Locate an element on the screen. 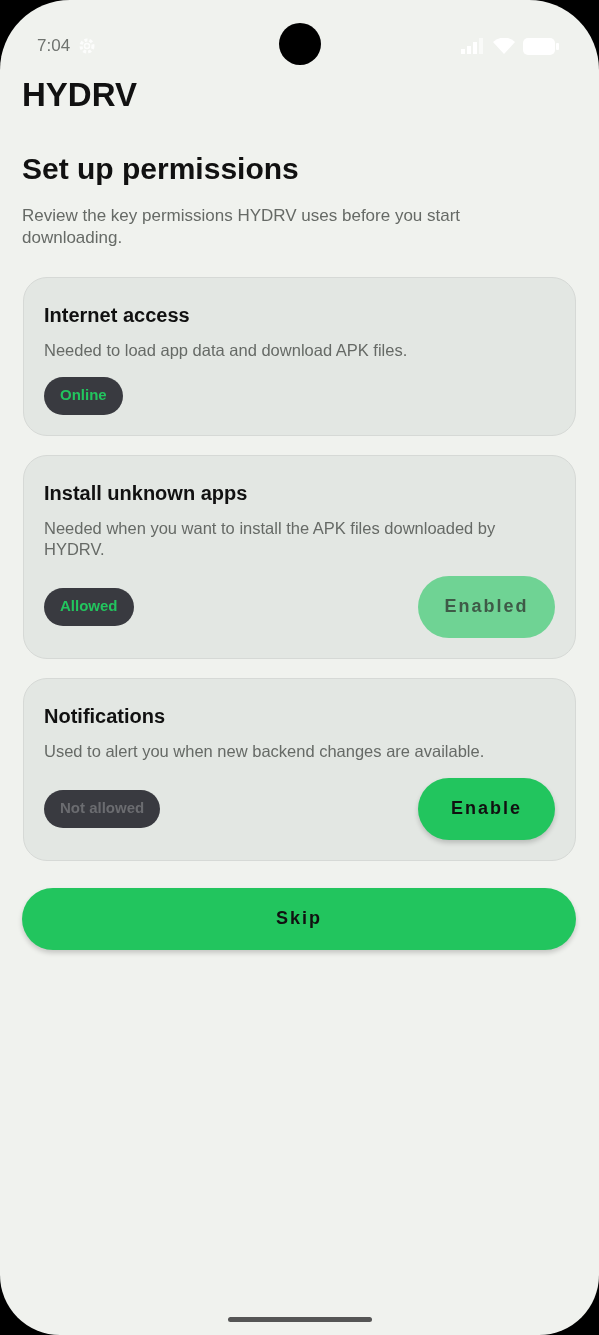 The image size is (599, 1335). permission-title: Internet access is located at coordinates (117, 315).